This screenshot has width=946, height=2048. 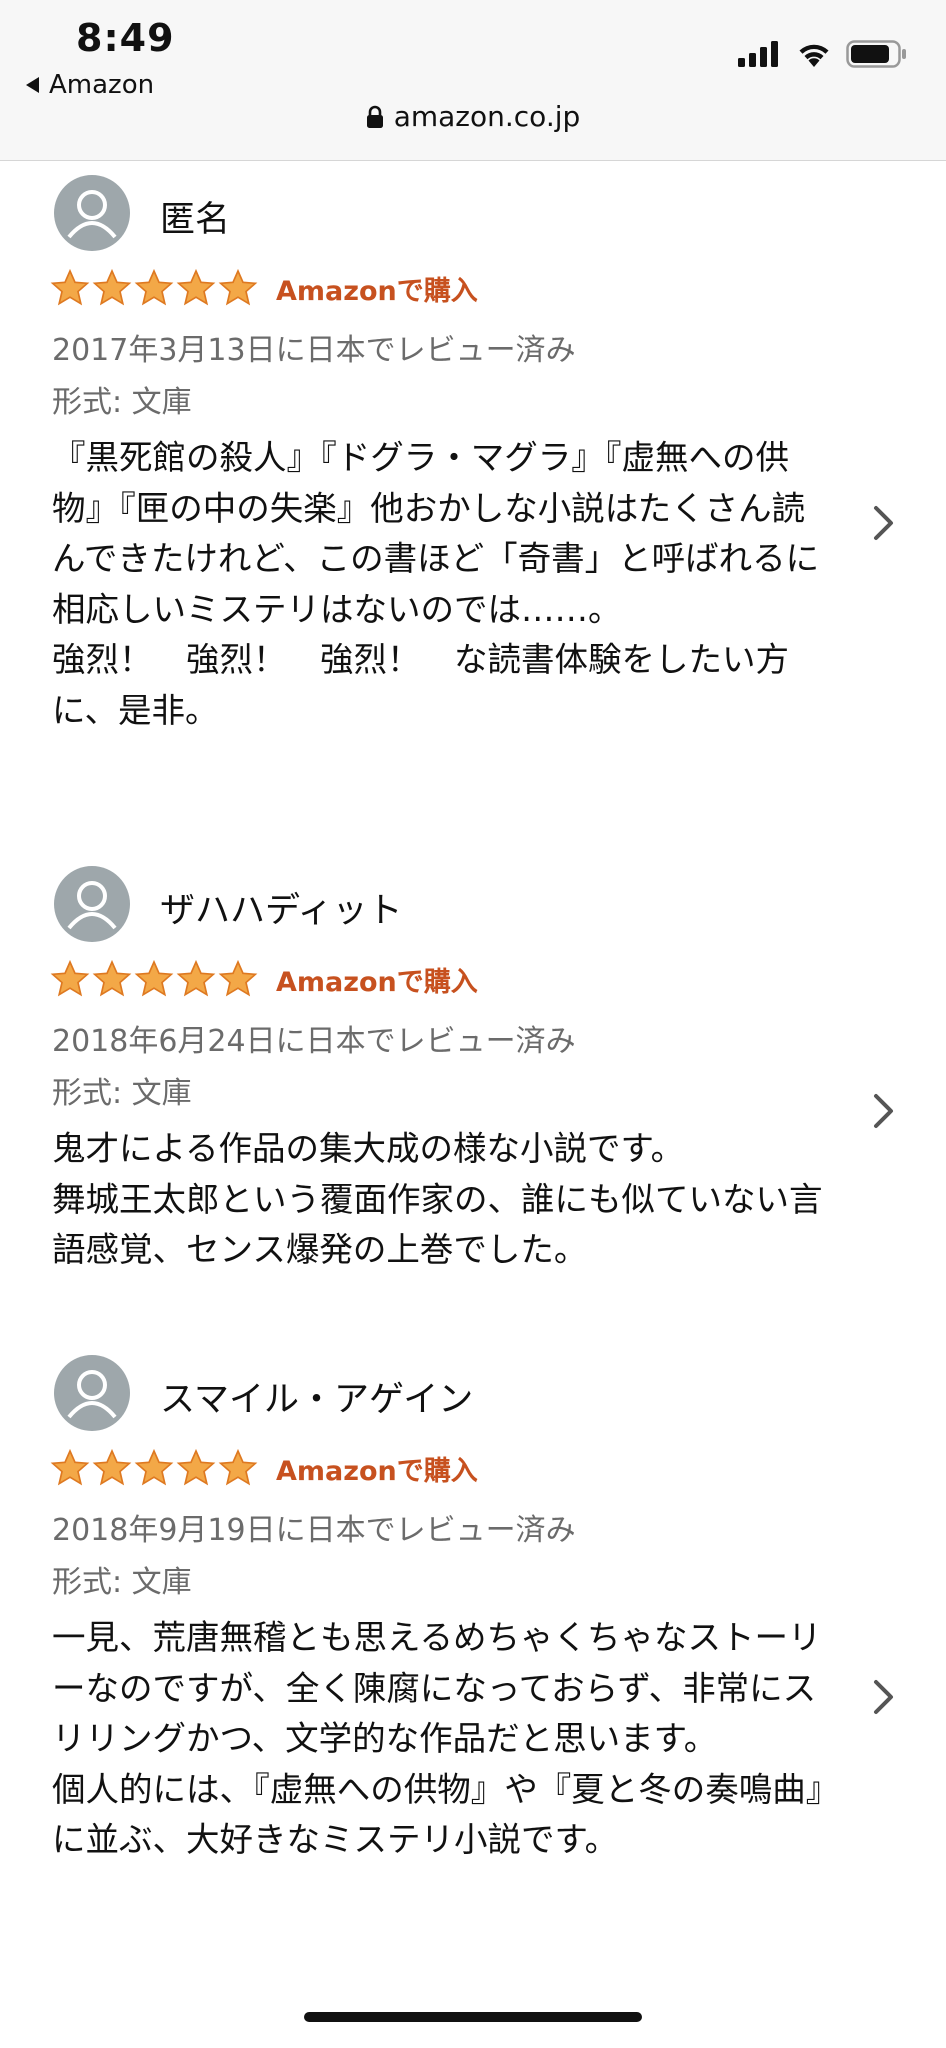 I want to click on wifi-icon, so click(x=814, y=55).